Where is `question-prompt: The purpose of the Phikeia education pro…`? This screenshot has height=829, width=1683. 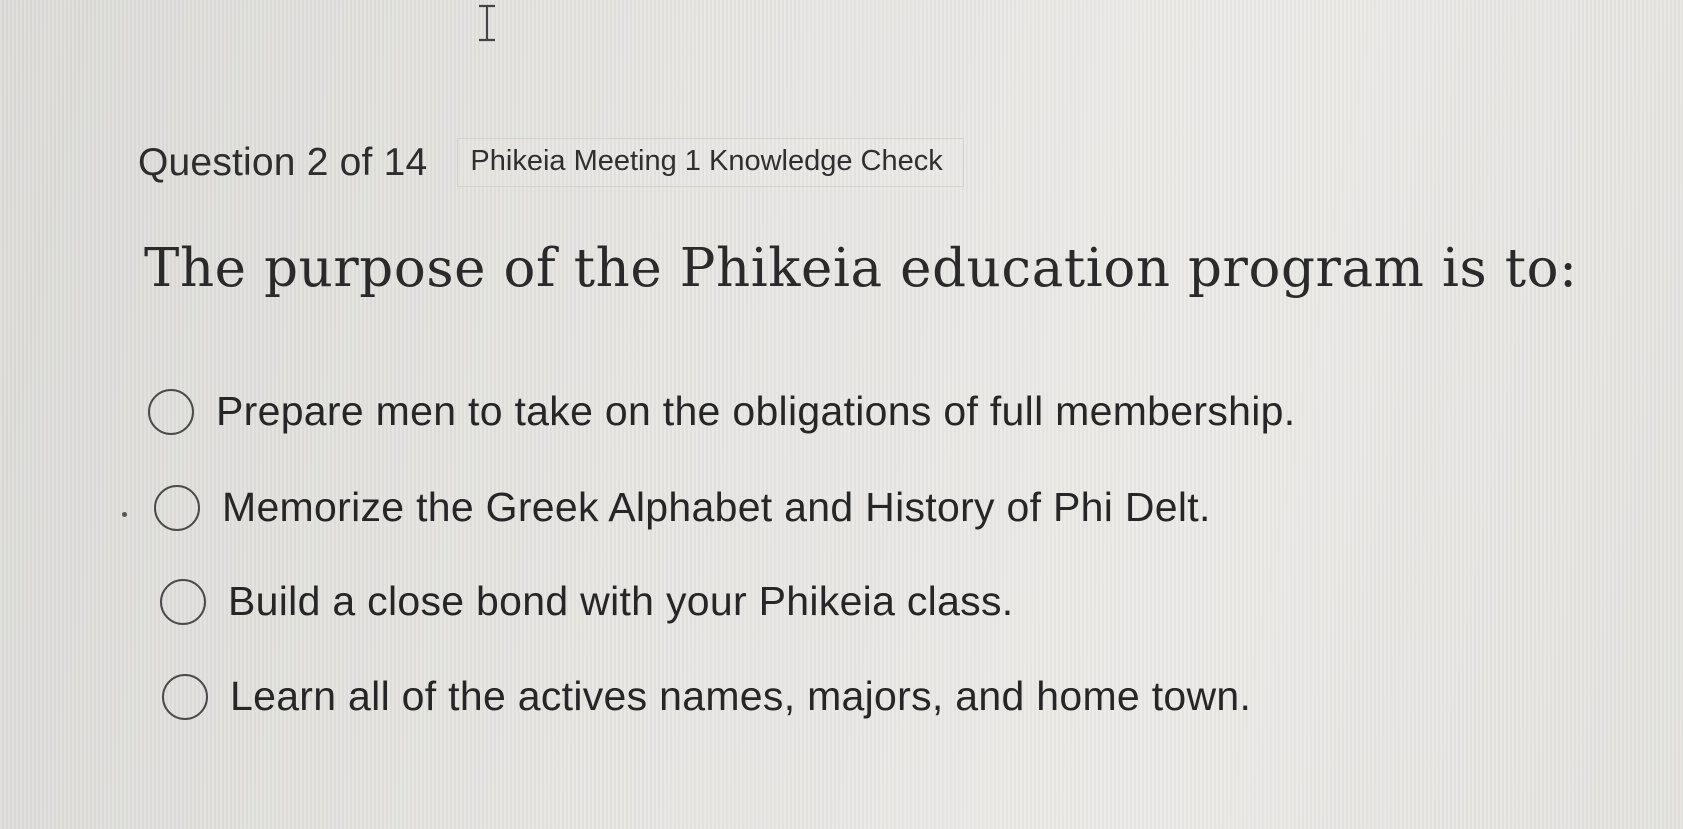
question-prompt: The purpose of the Phikeia education pro… is located at coordinates (861, 268).